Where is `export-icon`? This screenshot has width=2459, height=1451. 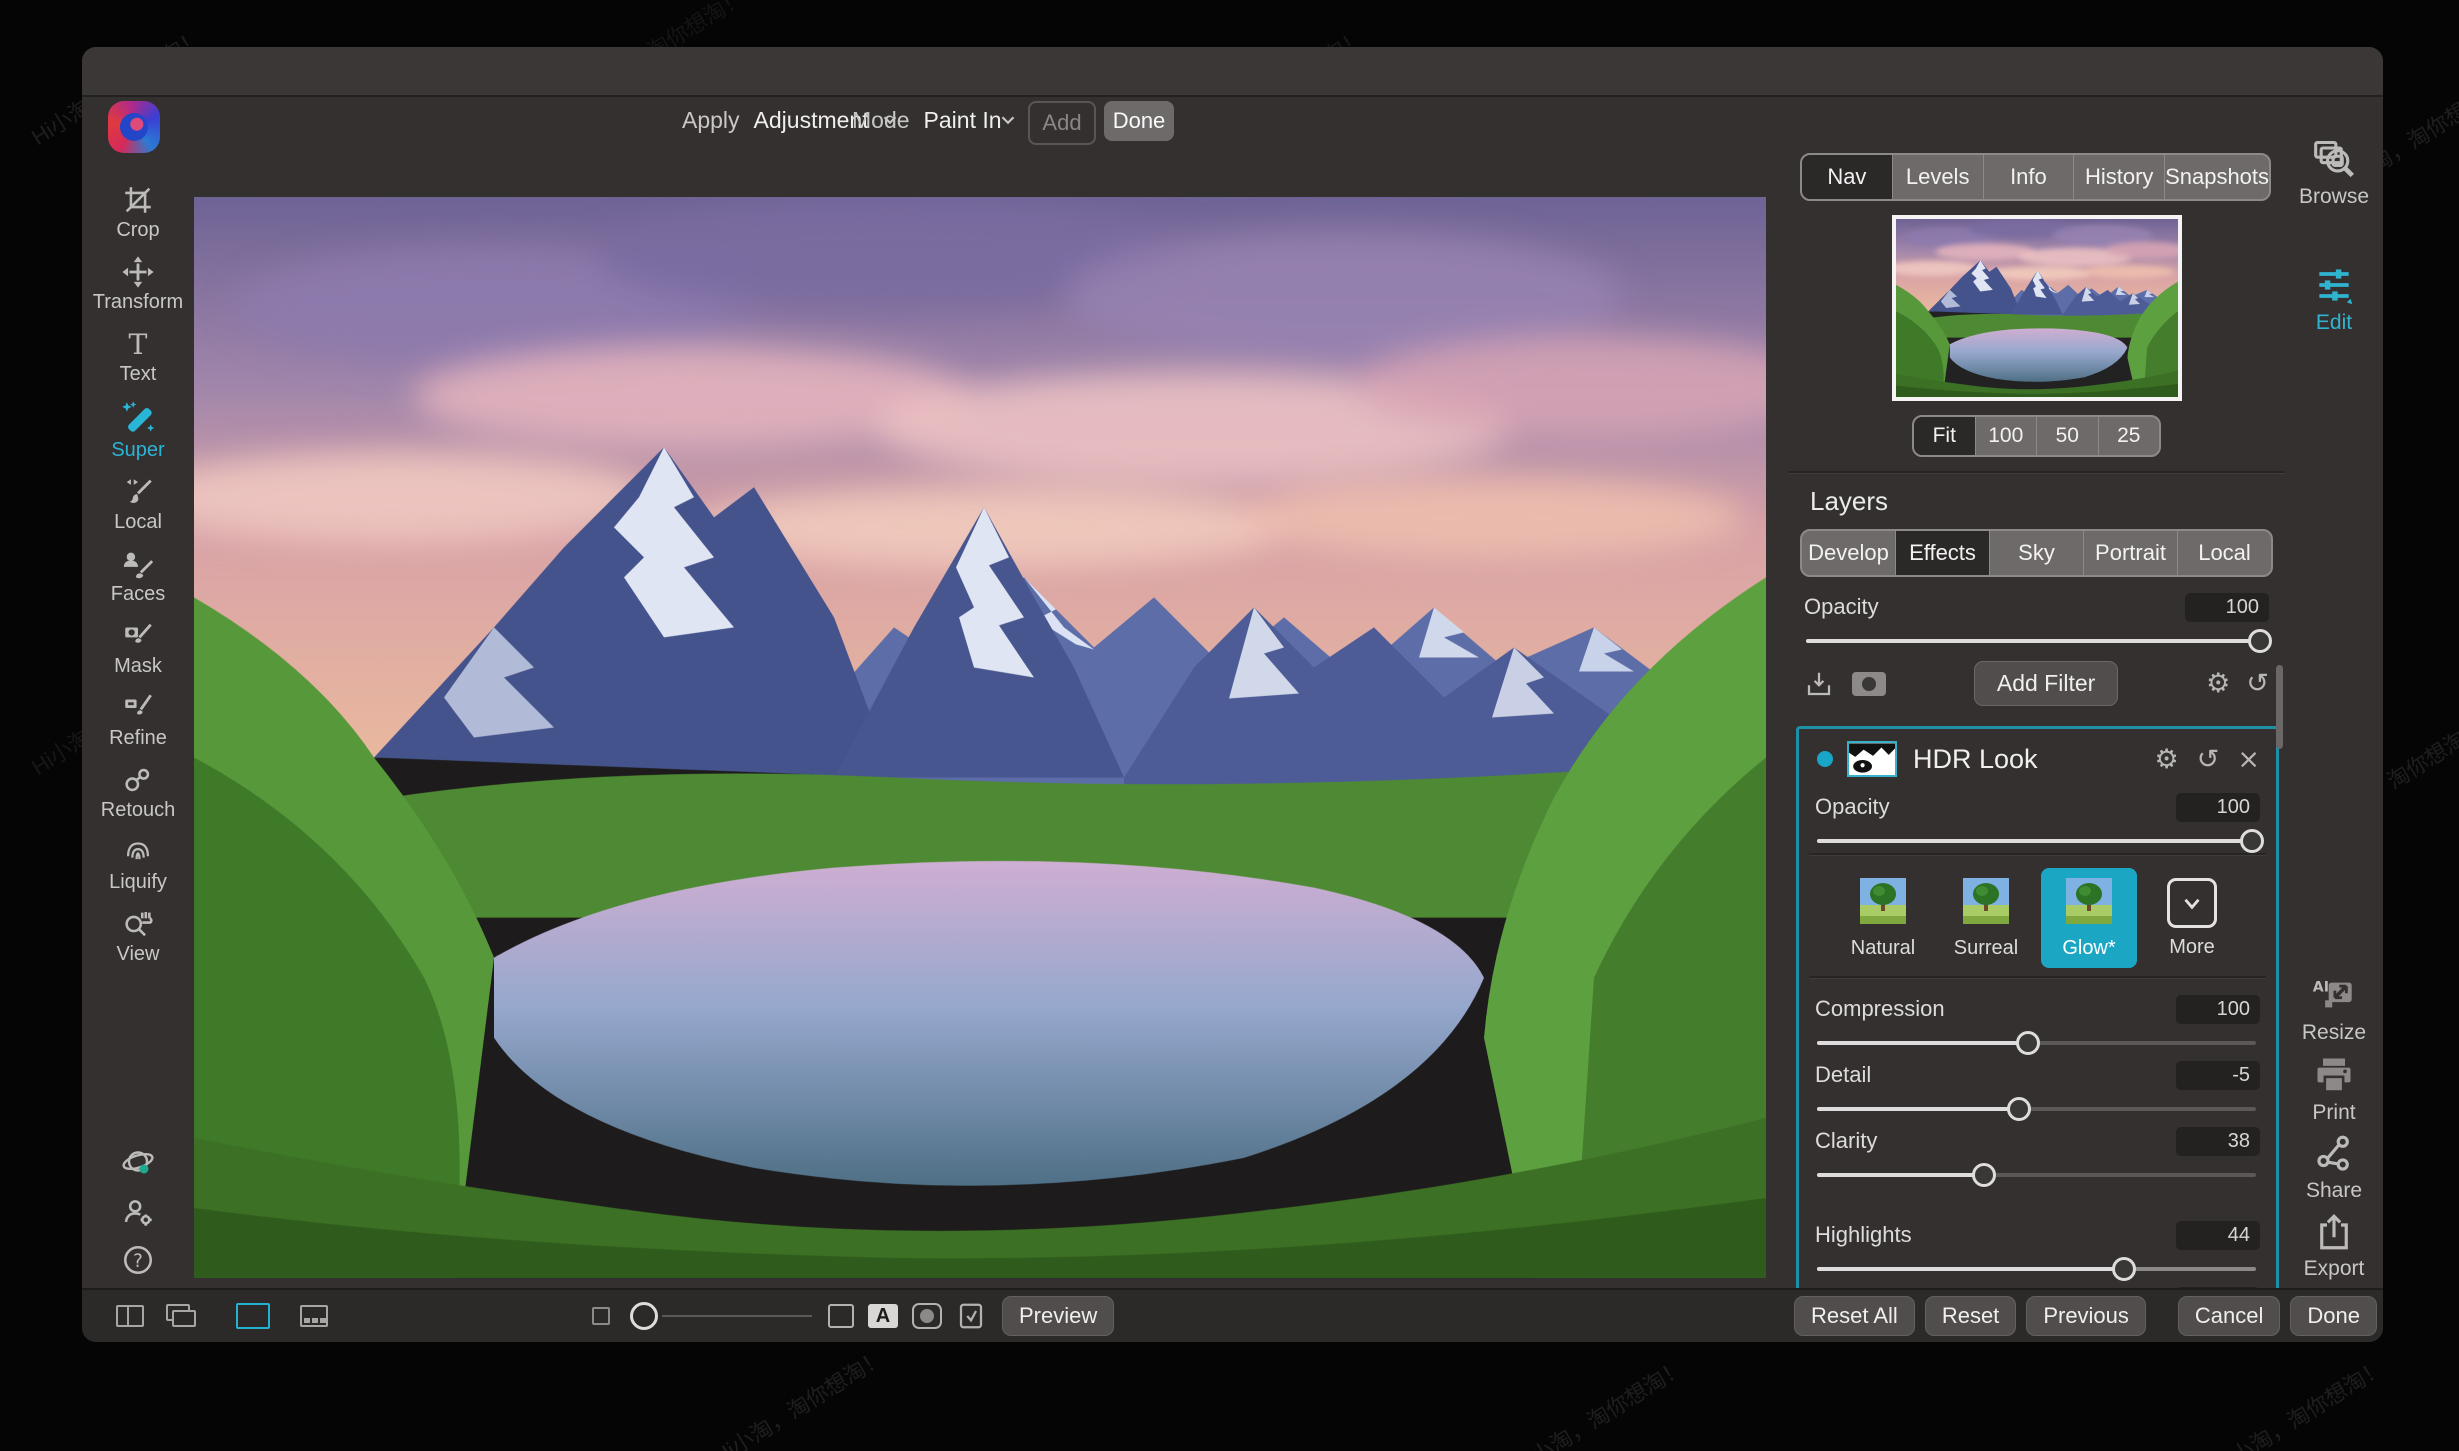 export-icon is located at coordinates (2334, 1232).